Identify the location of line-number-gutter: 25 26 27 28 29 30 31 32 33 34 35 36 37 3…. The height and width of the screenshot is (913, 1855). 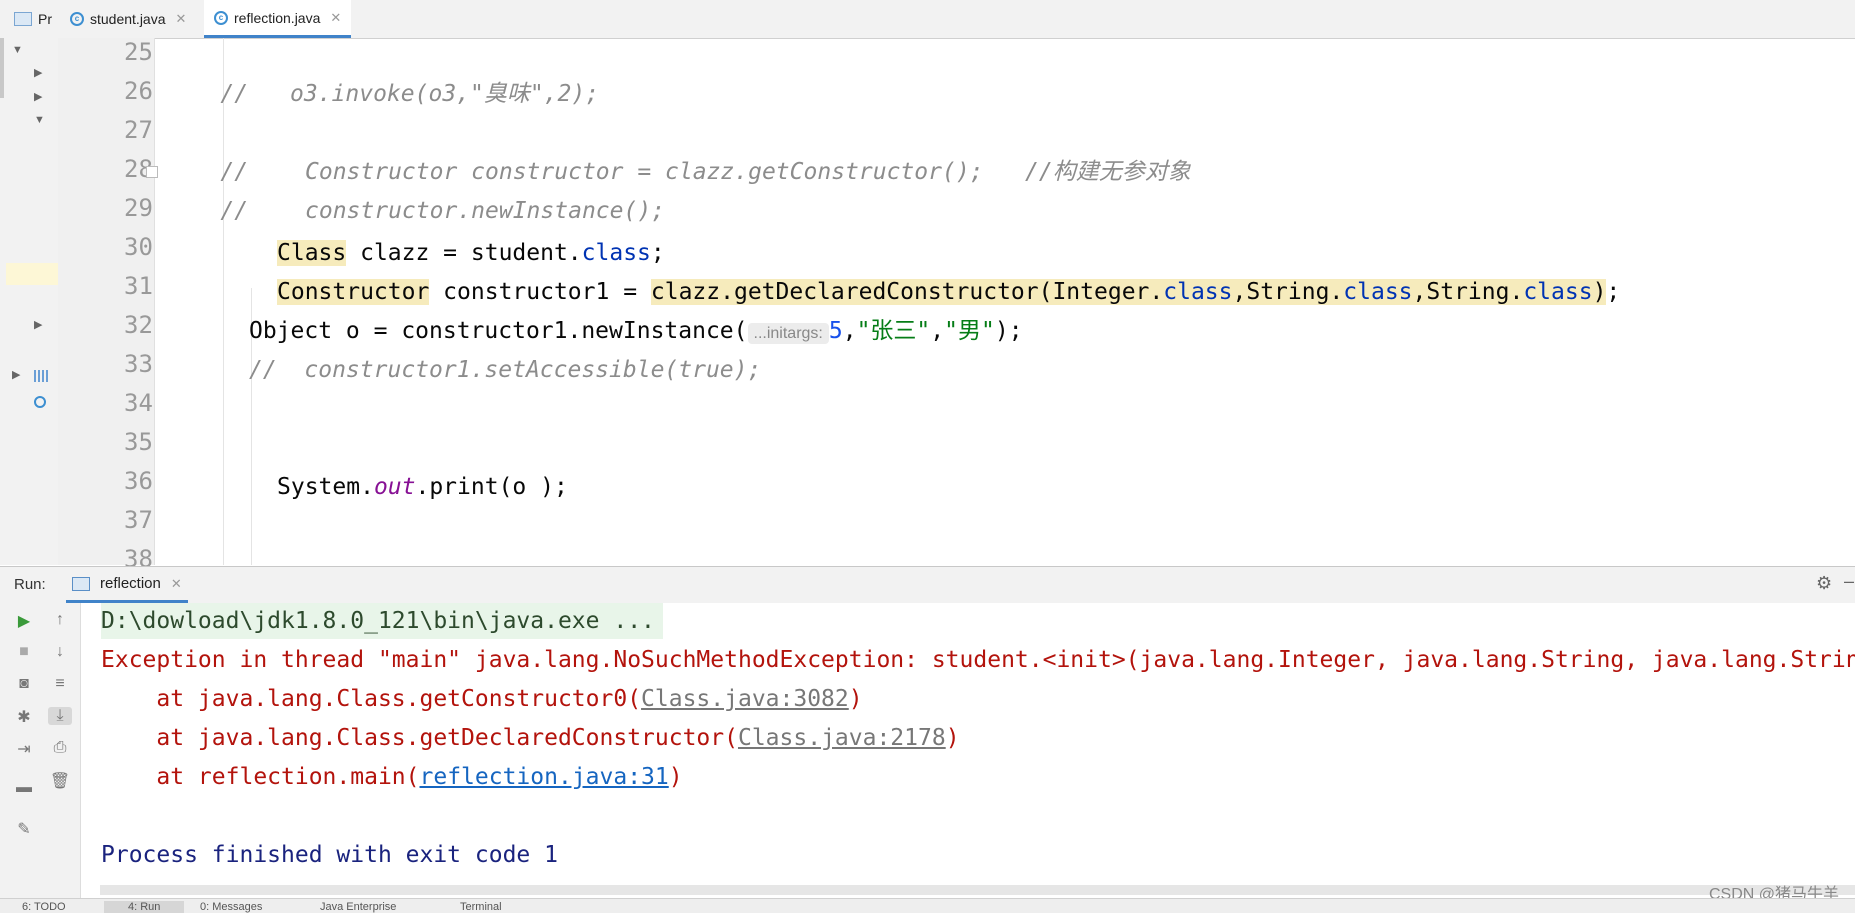
(108, 305).